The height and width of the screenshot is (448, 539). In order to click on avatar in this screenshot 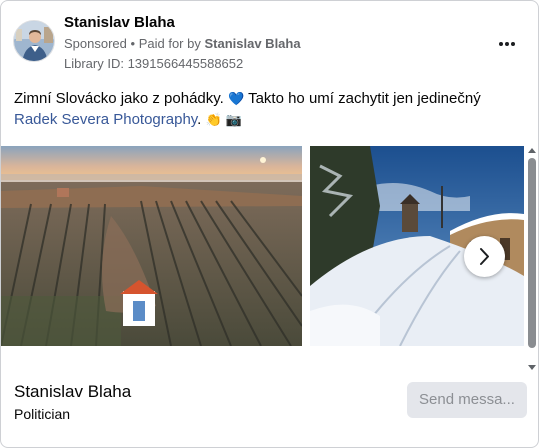, I will do `click(34, 41)`.